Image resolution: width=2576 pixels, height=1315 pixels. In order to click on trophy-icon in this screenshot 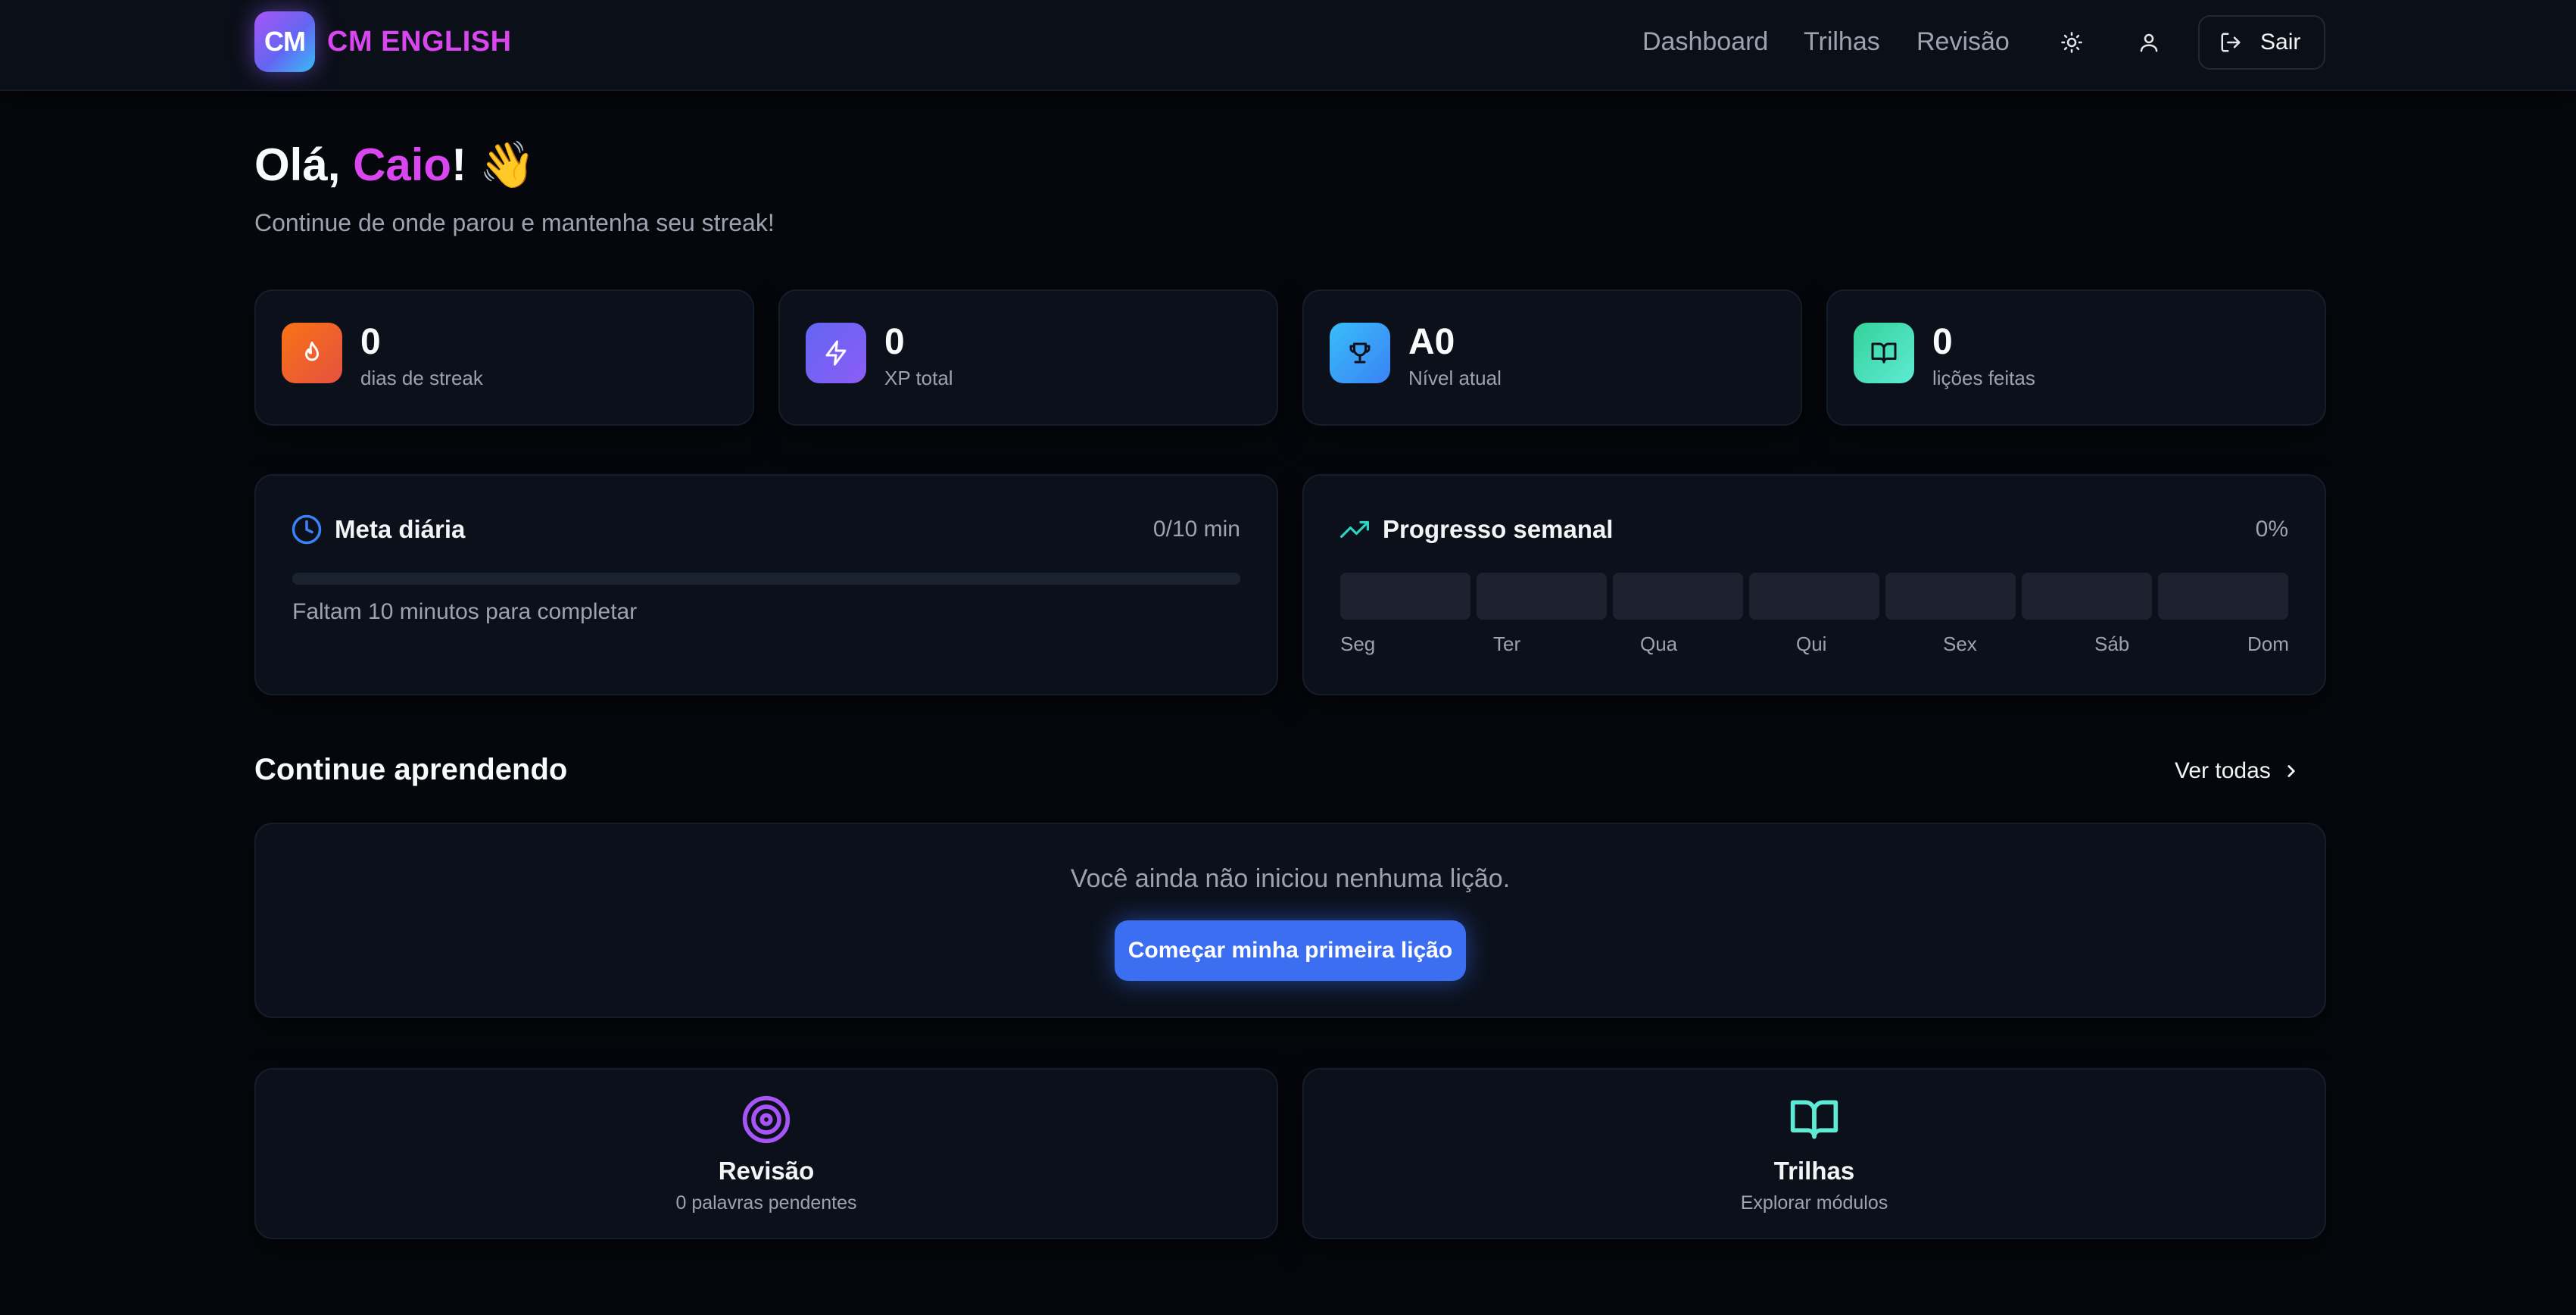, I will do `click(1360, 353)`.